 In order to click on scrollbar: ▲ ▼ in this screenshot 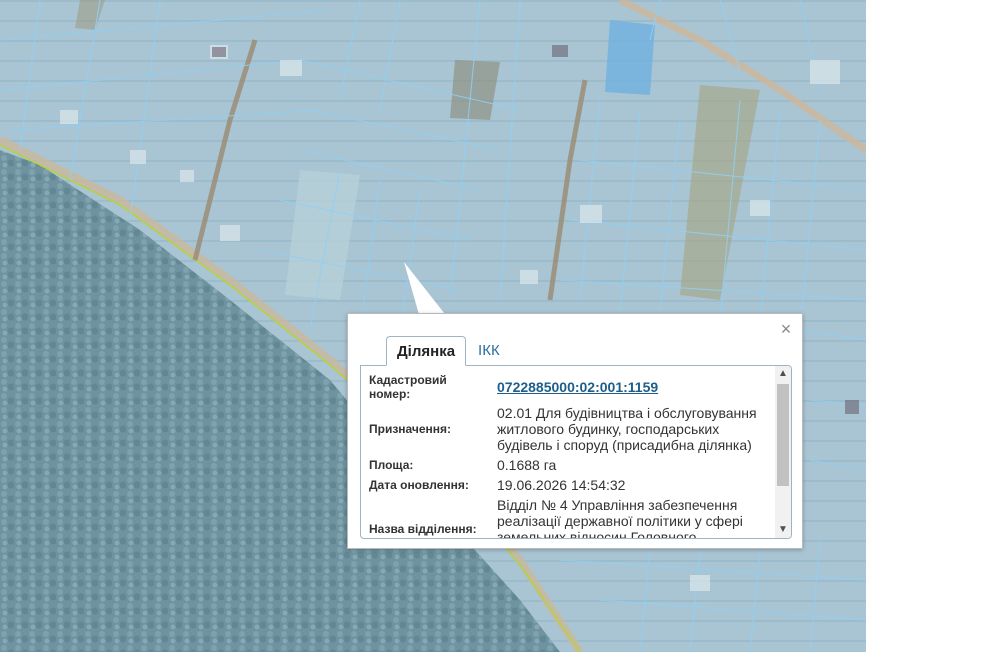, I will do `click(783, 452)`.